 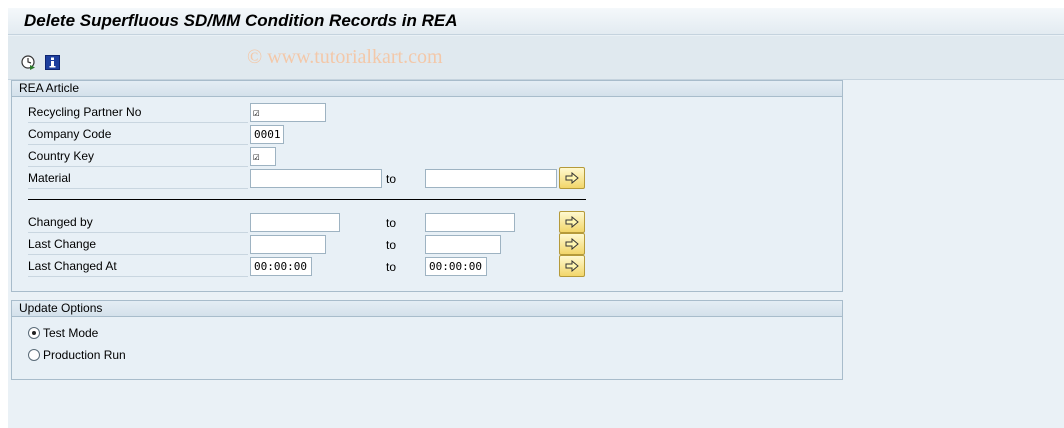 What do you see at coordinates (52, 62) in the screenshot?
I see `info-icon` at bounding box center [52, 62].